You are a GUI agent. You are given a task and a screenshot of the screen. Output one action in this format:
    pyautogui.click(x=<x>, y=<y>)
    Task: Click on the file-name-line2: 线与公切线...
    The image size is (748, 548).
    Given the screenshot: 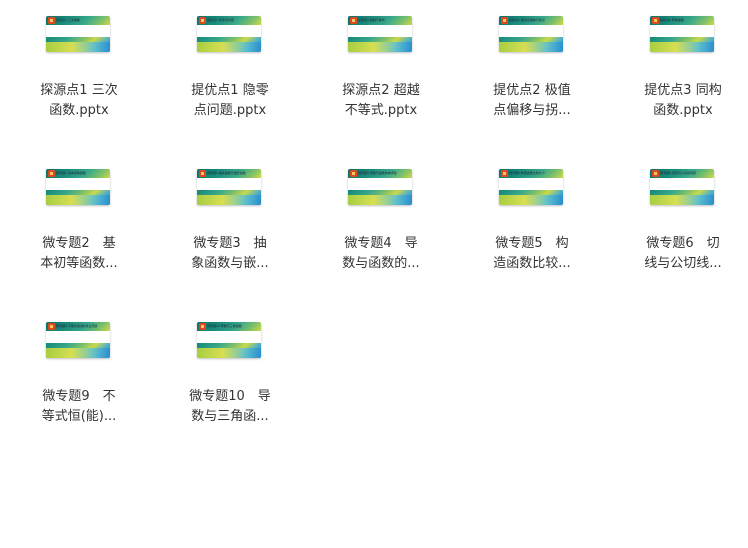 What is the action you would take?
    pyautogui.click(x=683, y=263)
    